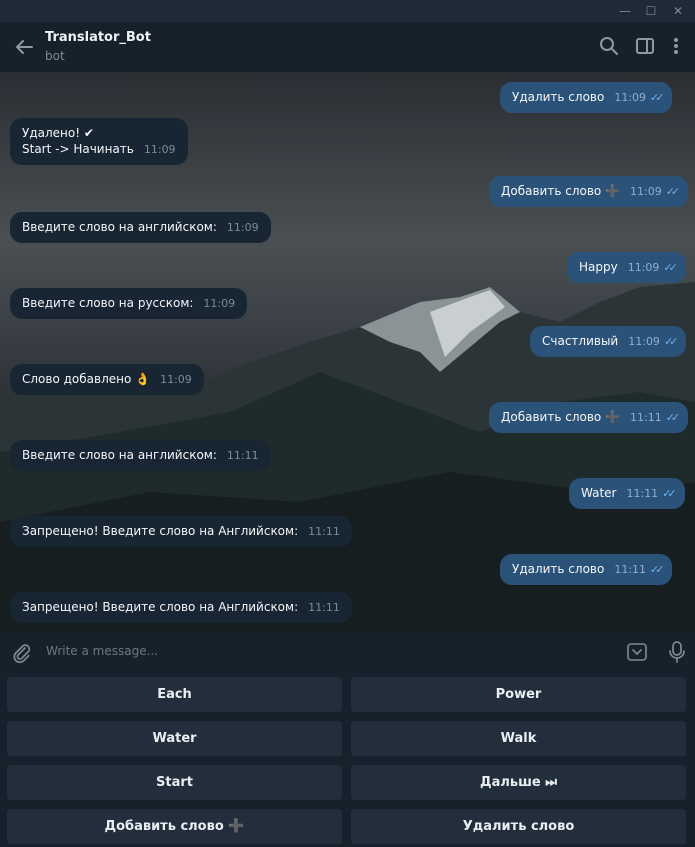 The width and height of the screenshot is (695, 847). Describe the element at coordinates (626, 267) in the screenshot. I see `message-outgoing: Happy 11:09 ✓✓` at that location.